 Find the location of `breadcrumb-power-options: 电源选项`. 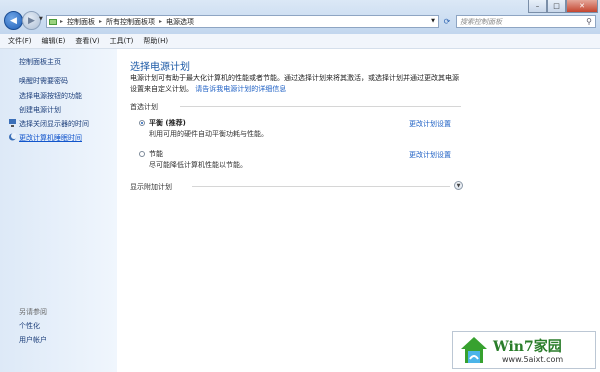

breadcrumb-power-options: 电源选项 is located at coordinates (180, 22).